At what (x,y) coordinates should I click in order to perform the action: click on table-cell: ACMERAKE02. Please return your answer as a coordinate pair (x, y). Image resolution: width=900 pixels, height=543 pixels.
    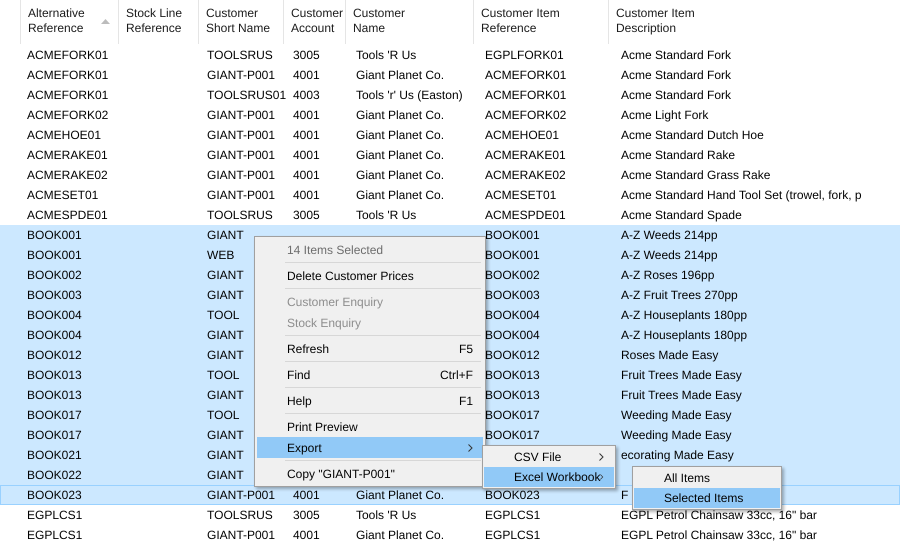
    Looking at the image, I should click on (525, 175).